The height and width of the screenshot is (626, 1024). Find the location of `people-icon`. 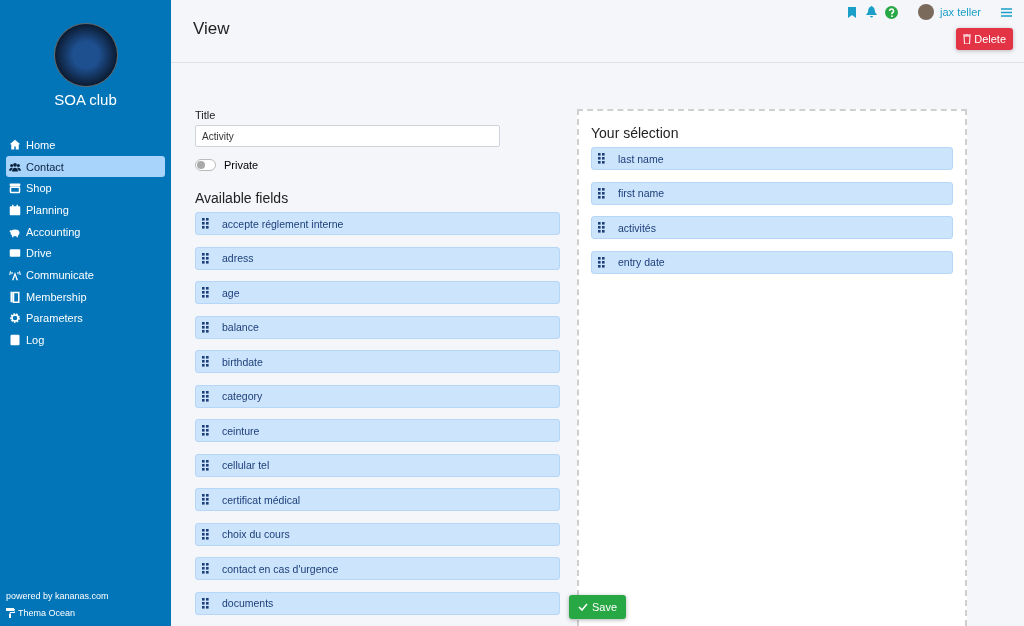

people-icon is located at coordinates (15, 166).